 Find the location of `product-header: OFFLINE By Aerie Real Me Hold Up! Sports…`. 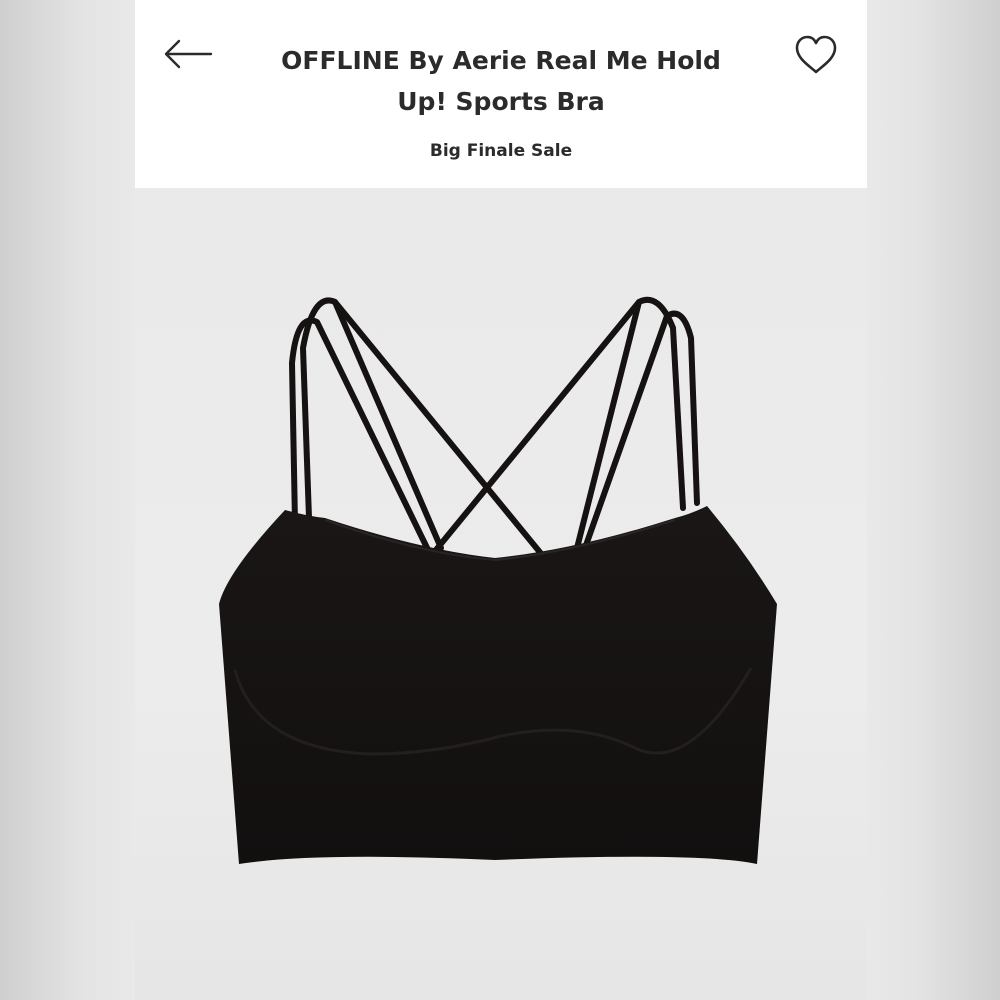

product-header: OFFLINE By Aerie Real Me Hold Up! Sports… is located at coordinates (501, 94).